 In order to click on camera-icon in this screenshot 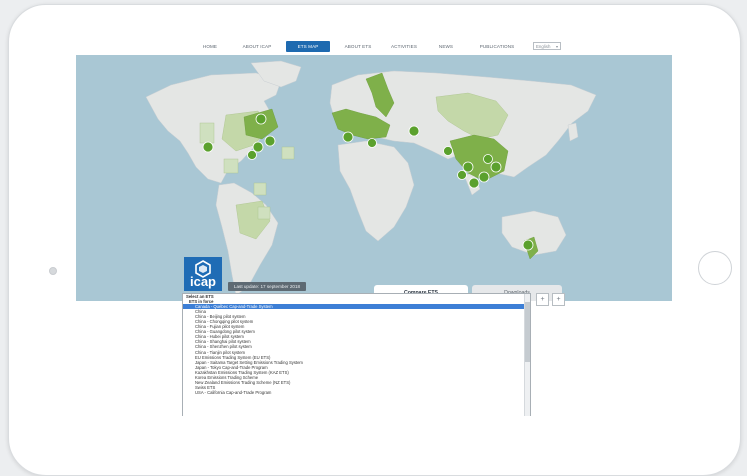, I will do `click(53, 271)`.